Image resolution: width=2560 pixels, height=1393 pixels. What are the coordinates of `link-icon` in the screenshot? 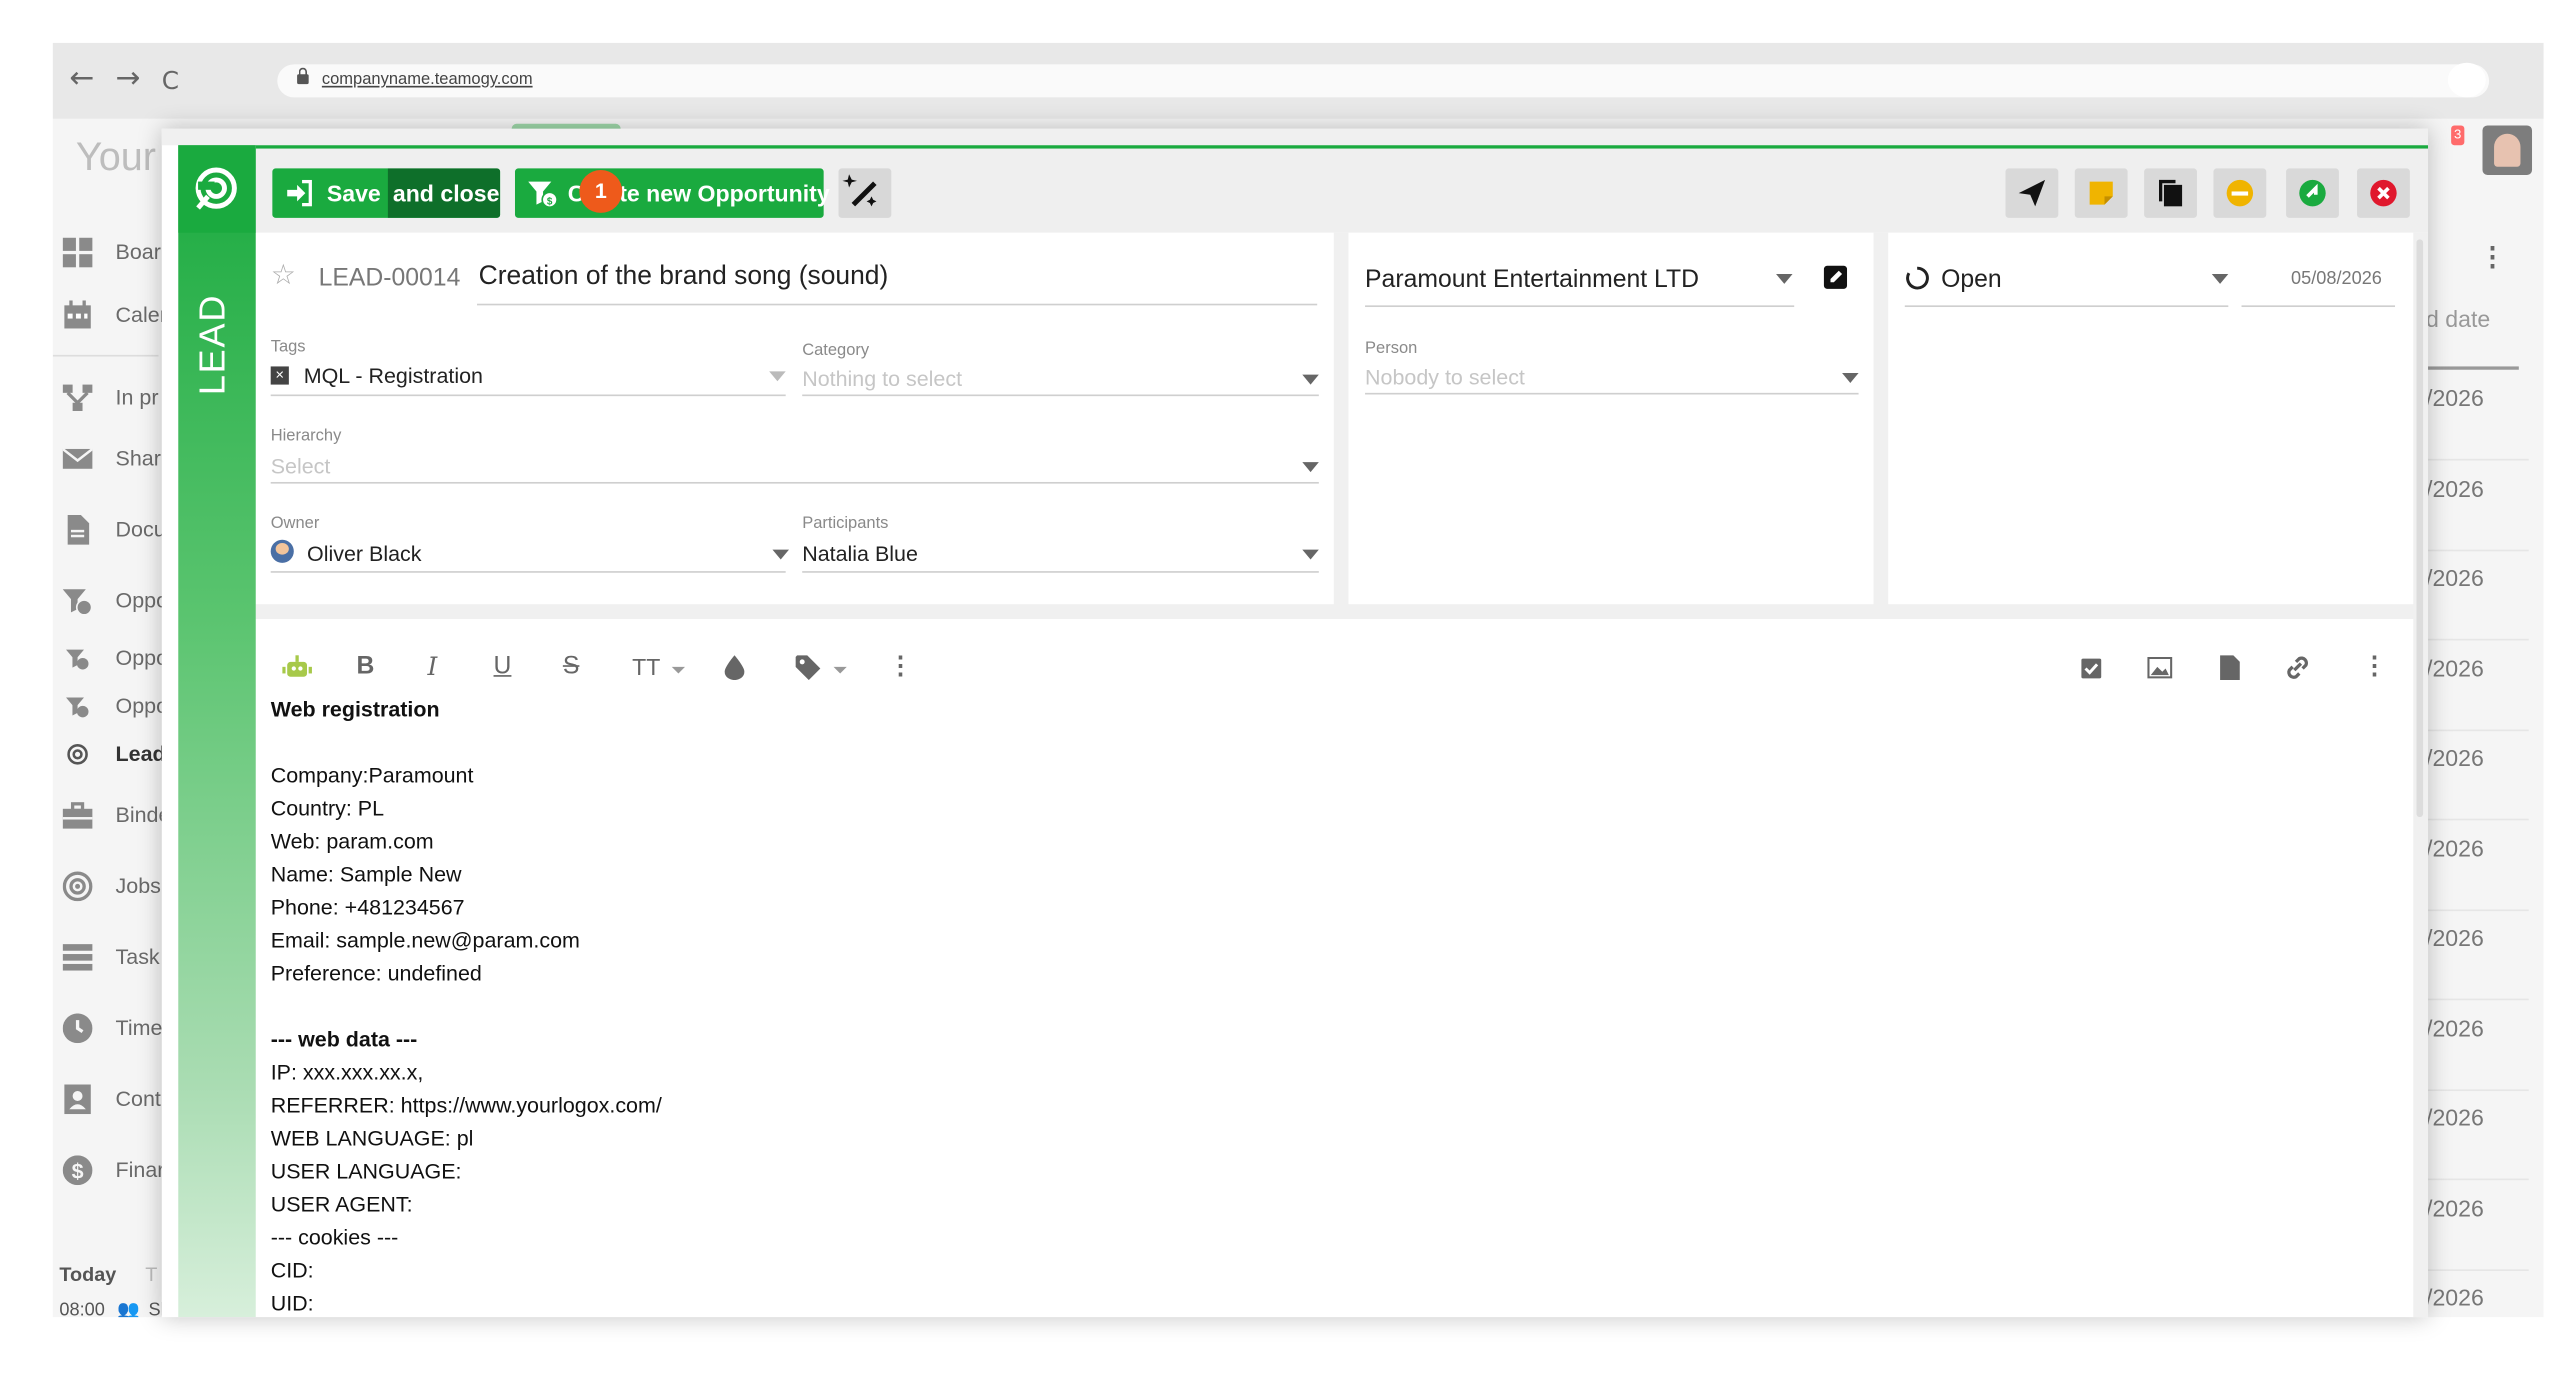 It's located at (2297, 667).